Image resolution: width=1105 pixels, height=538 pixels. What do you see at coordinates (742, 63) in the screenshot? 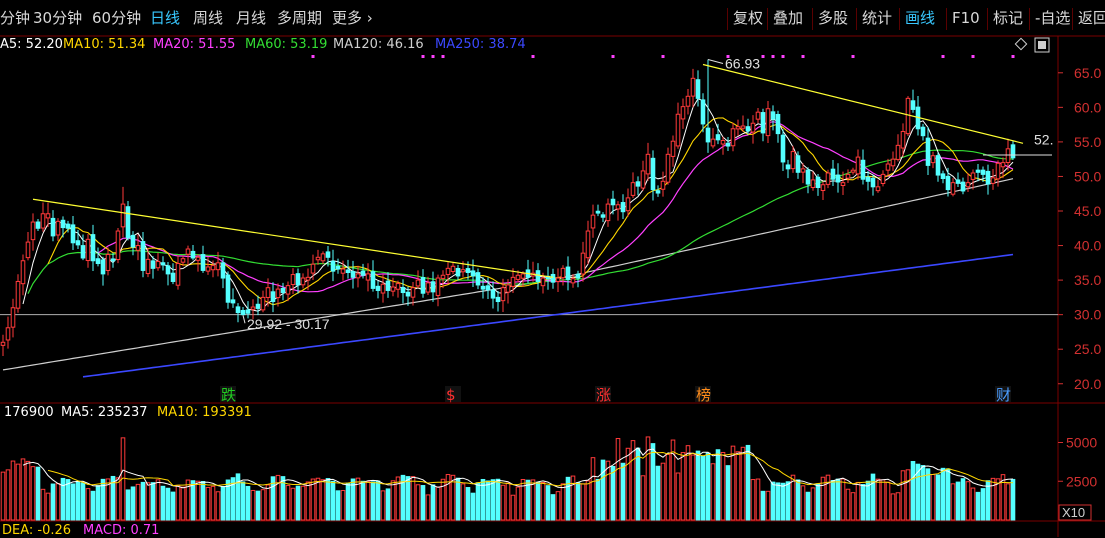
I see `high-label: 66.93` at bounding box center [742, 63].